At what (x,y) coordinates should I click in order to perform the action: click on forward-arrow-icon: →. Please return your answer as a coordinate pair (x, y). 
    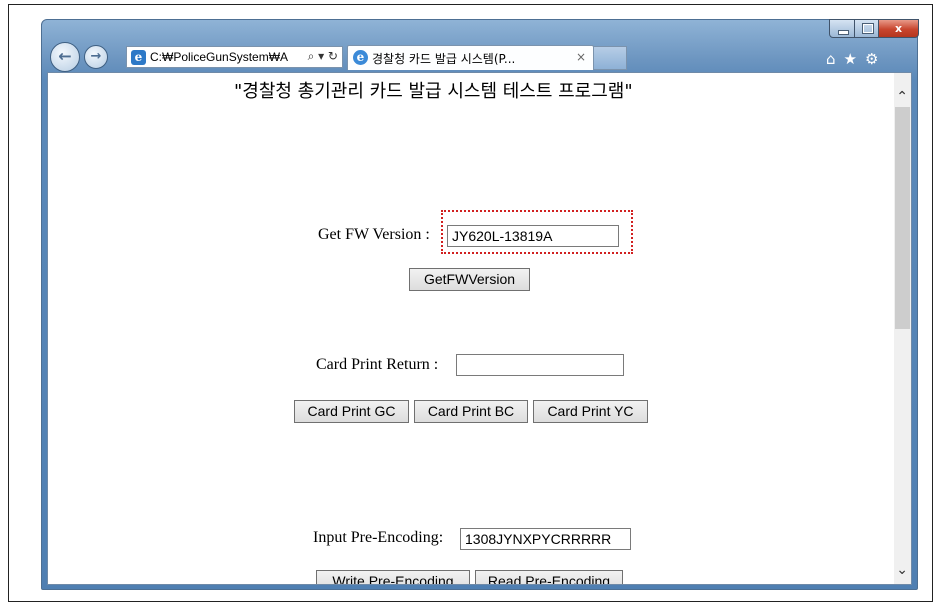
    Looking at the image, I should click on (96, 56).